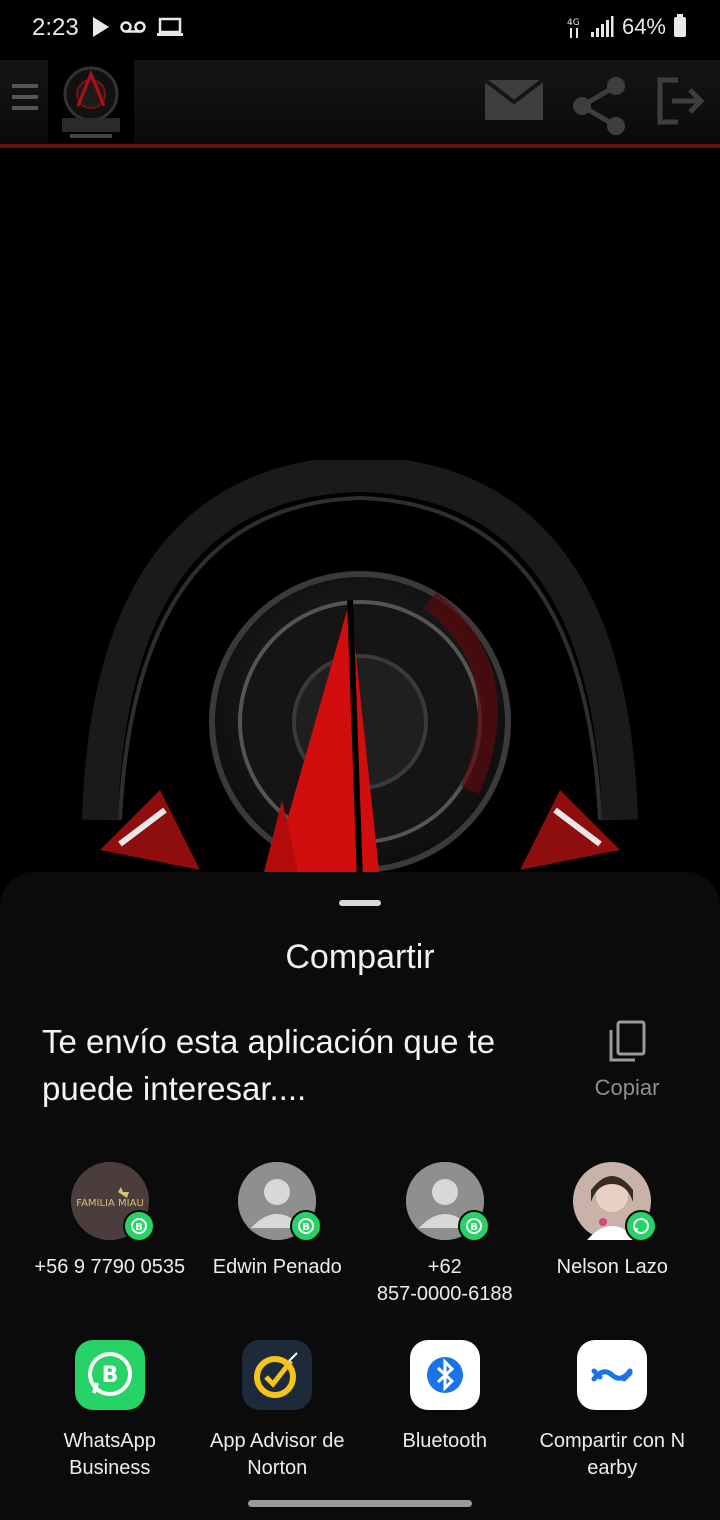 This screenshot has width=720, height=1520. Describe the element at coordinates (445, 1281) in the screenshot. I see `contact-name: +62 857-0000-6188` at that location.